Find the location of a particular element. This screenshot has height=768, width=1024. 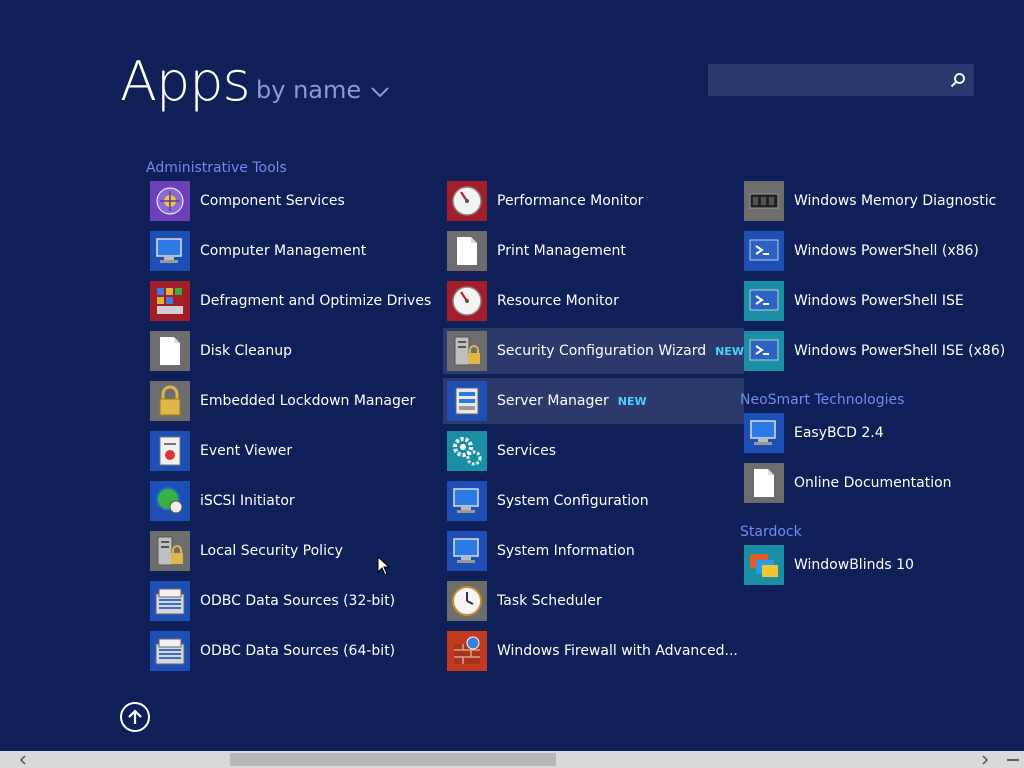

app-tile: EasyBCD 2.4 is located at coordinates (872, 433).